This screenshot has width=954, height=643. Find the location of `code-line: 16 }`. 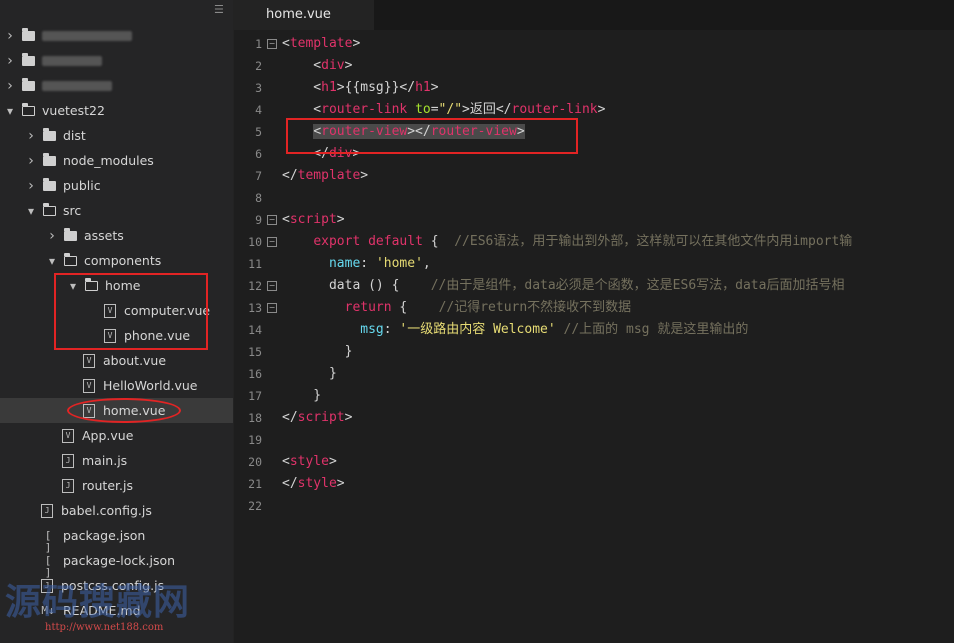

code-line: 16 } is located at coordinates (594, 374).